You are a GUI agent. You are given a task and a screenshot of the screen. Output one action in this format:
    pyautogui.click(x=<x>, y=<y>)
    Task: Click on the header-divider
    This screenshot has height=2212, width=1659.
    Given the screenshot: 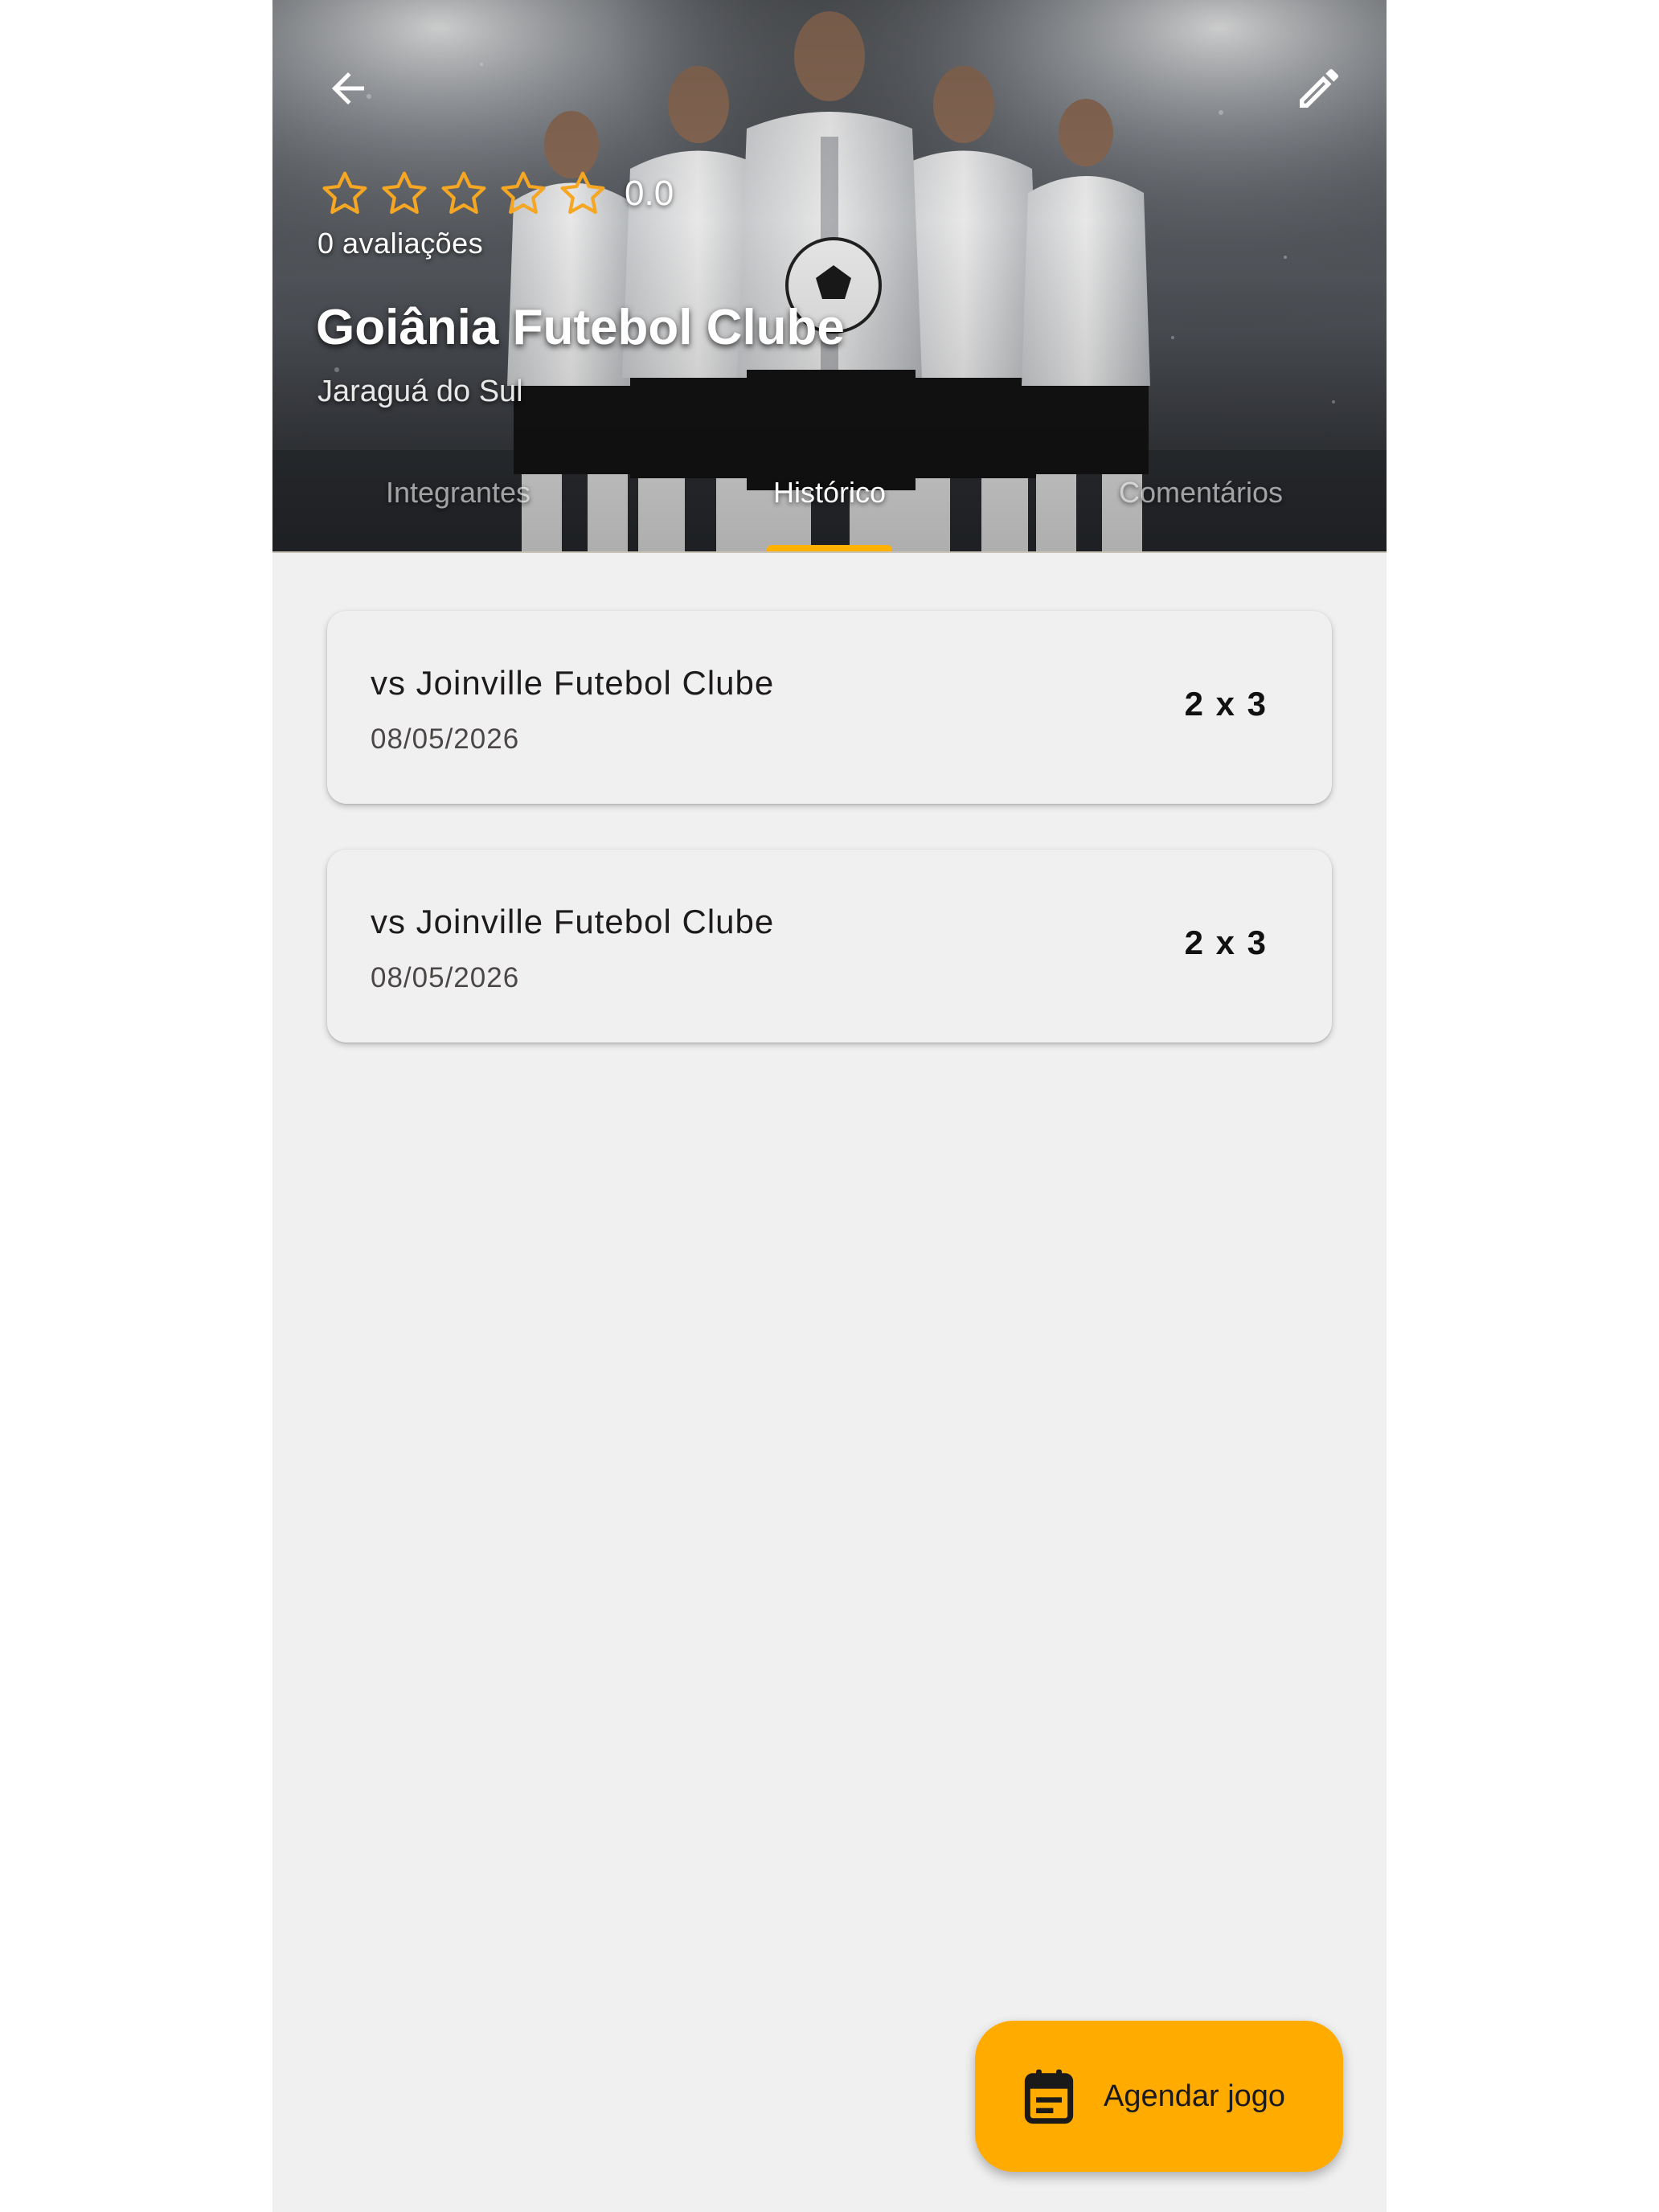 What is the action you would take?
    pyautogui.click(x=829, y=552)
    